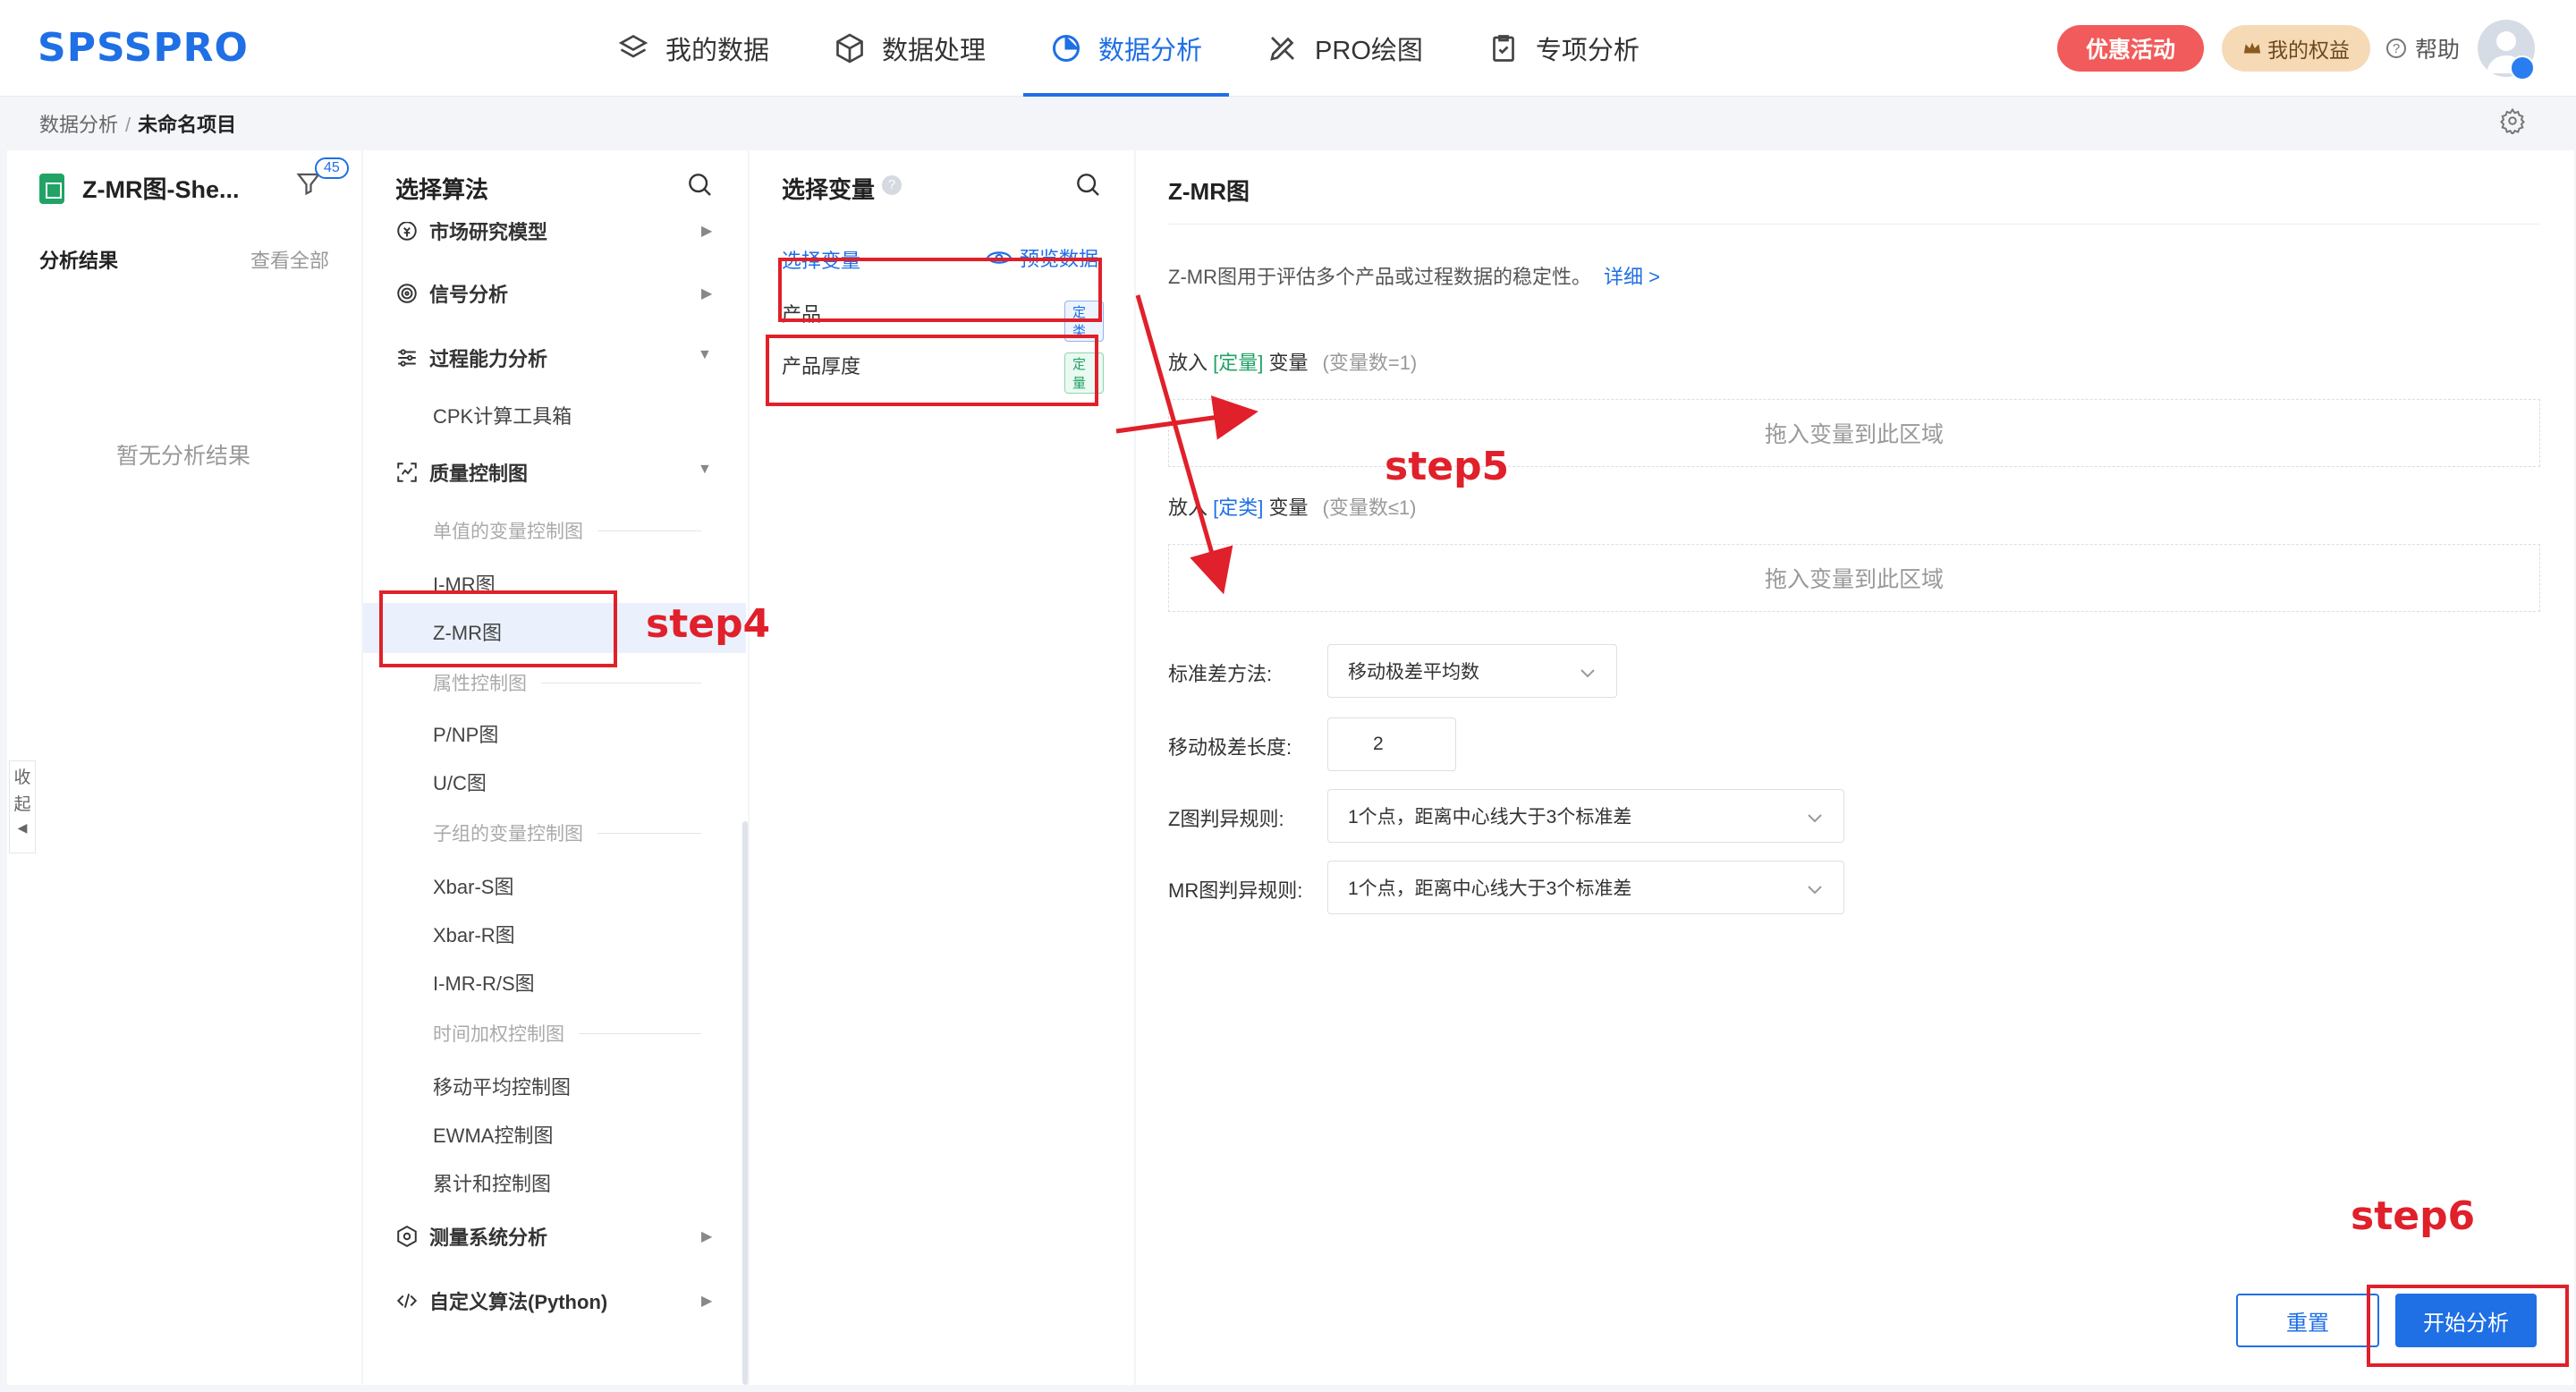  Describe the element at coordinates (1186, 417) in the screenshot. I see `arrow-to-quantitative-slot` at that location.